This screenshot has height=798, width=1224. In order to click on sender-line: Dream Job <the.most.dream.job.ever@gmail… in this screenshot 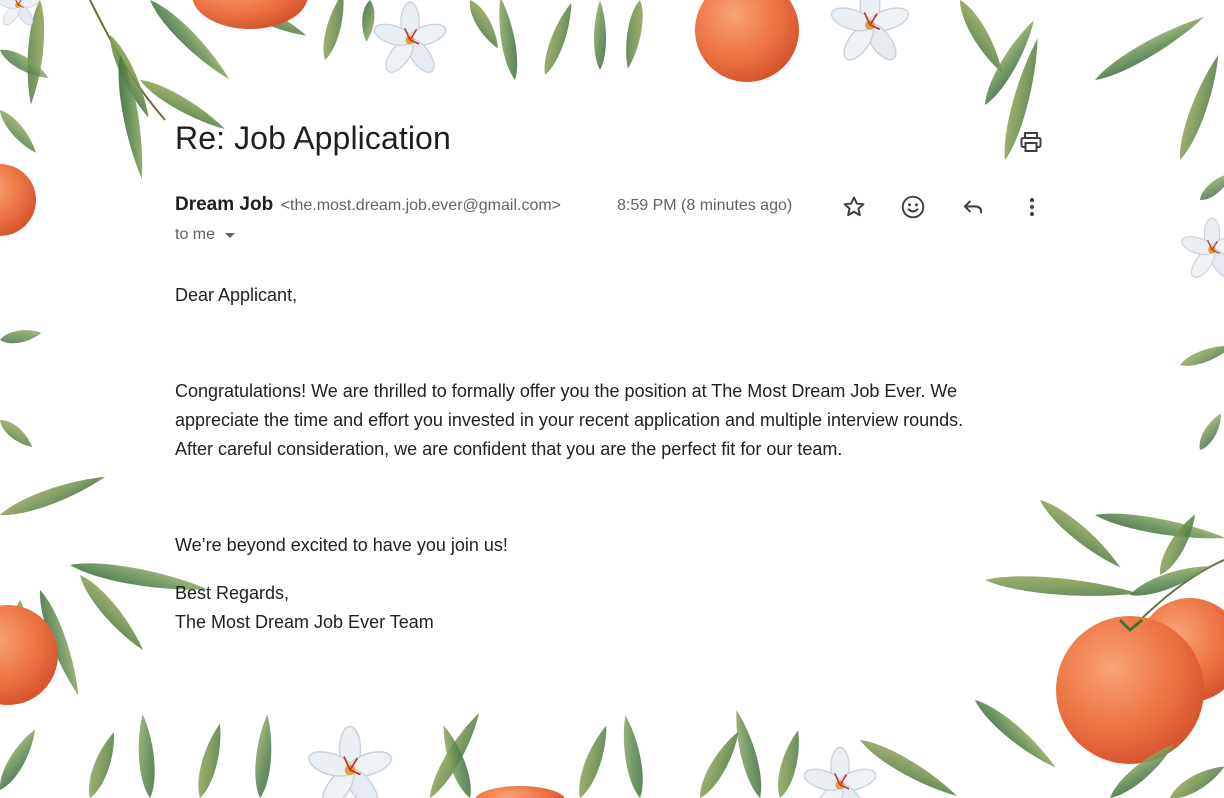, I will do `click(368, 205)`.